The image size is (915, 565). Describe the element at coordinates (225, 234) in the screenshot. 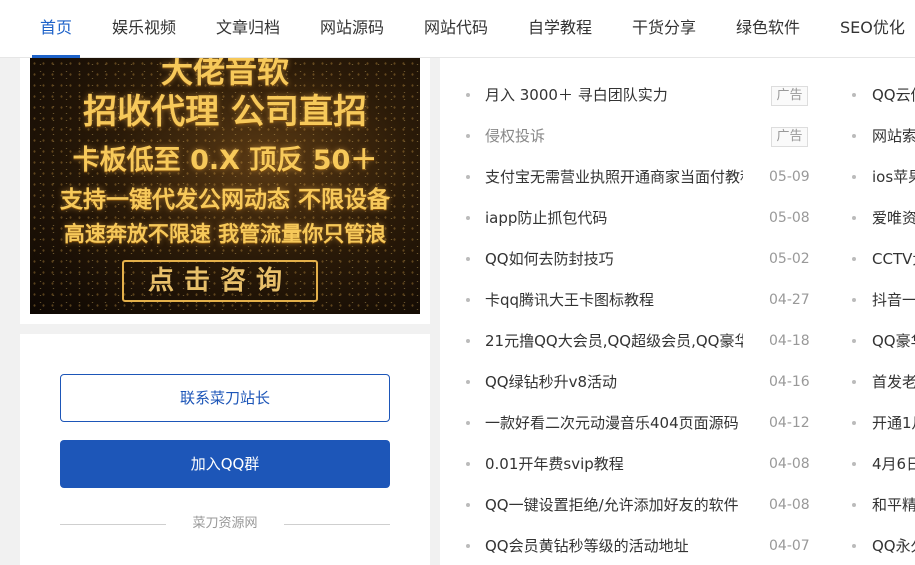

I see `banner-subline-speed: 高速奔放不限速 我管流量你只管浪` at that location.